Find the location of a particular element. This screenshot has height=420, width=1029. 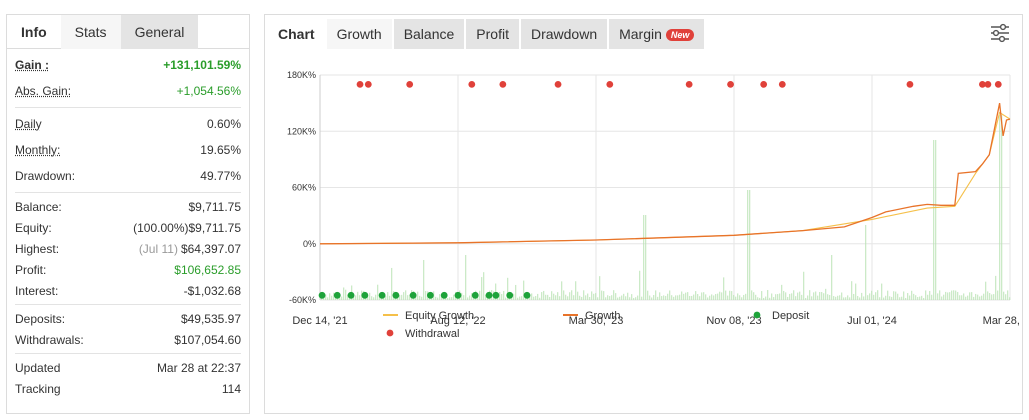

tab-stats: Stats is located at coordinates (90, 32).